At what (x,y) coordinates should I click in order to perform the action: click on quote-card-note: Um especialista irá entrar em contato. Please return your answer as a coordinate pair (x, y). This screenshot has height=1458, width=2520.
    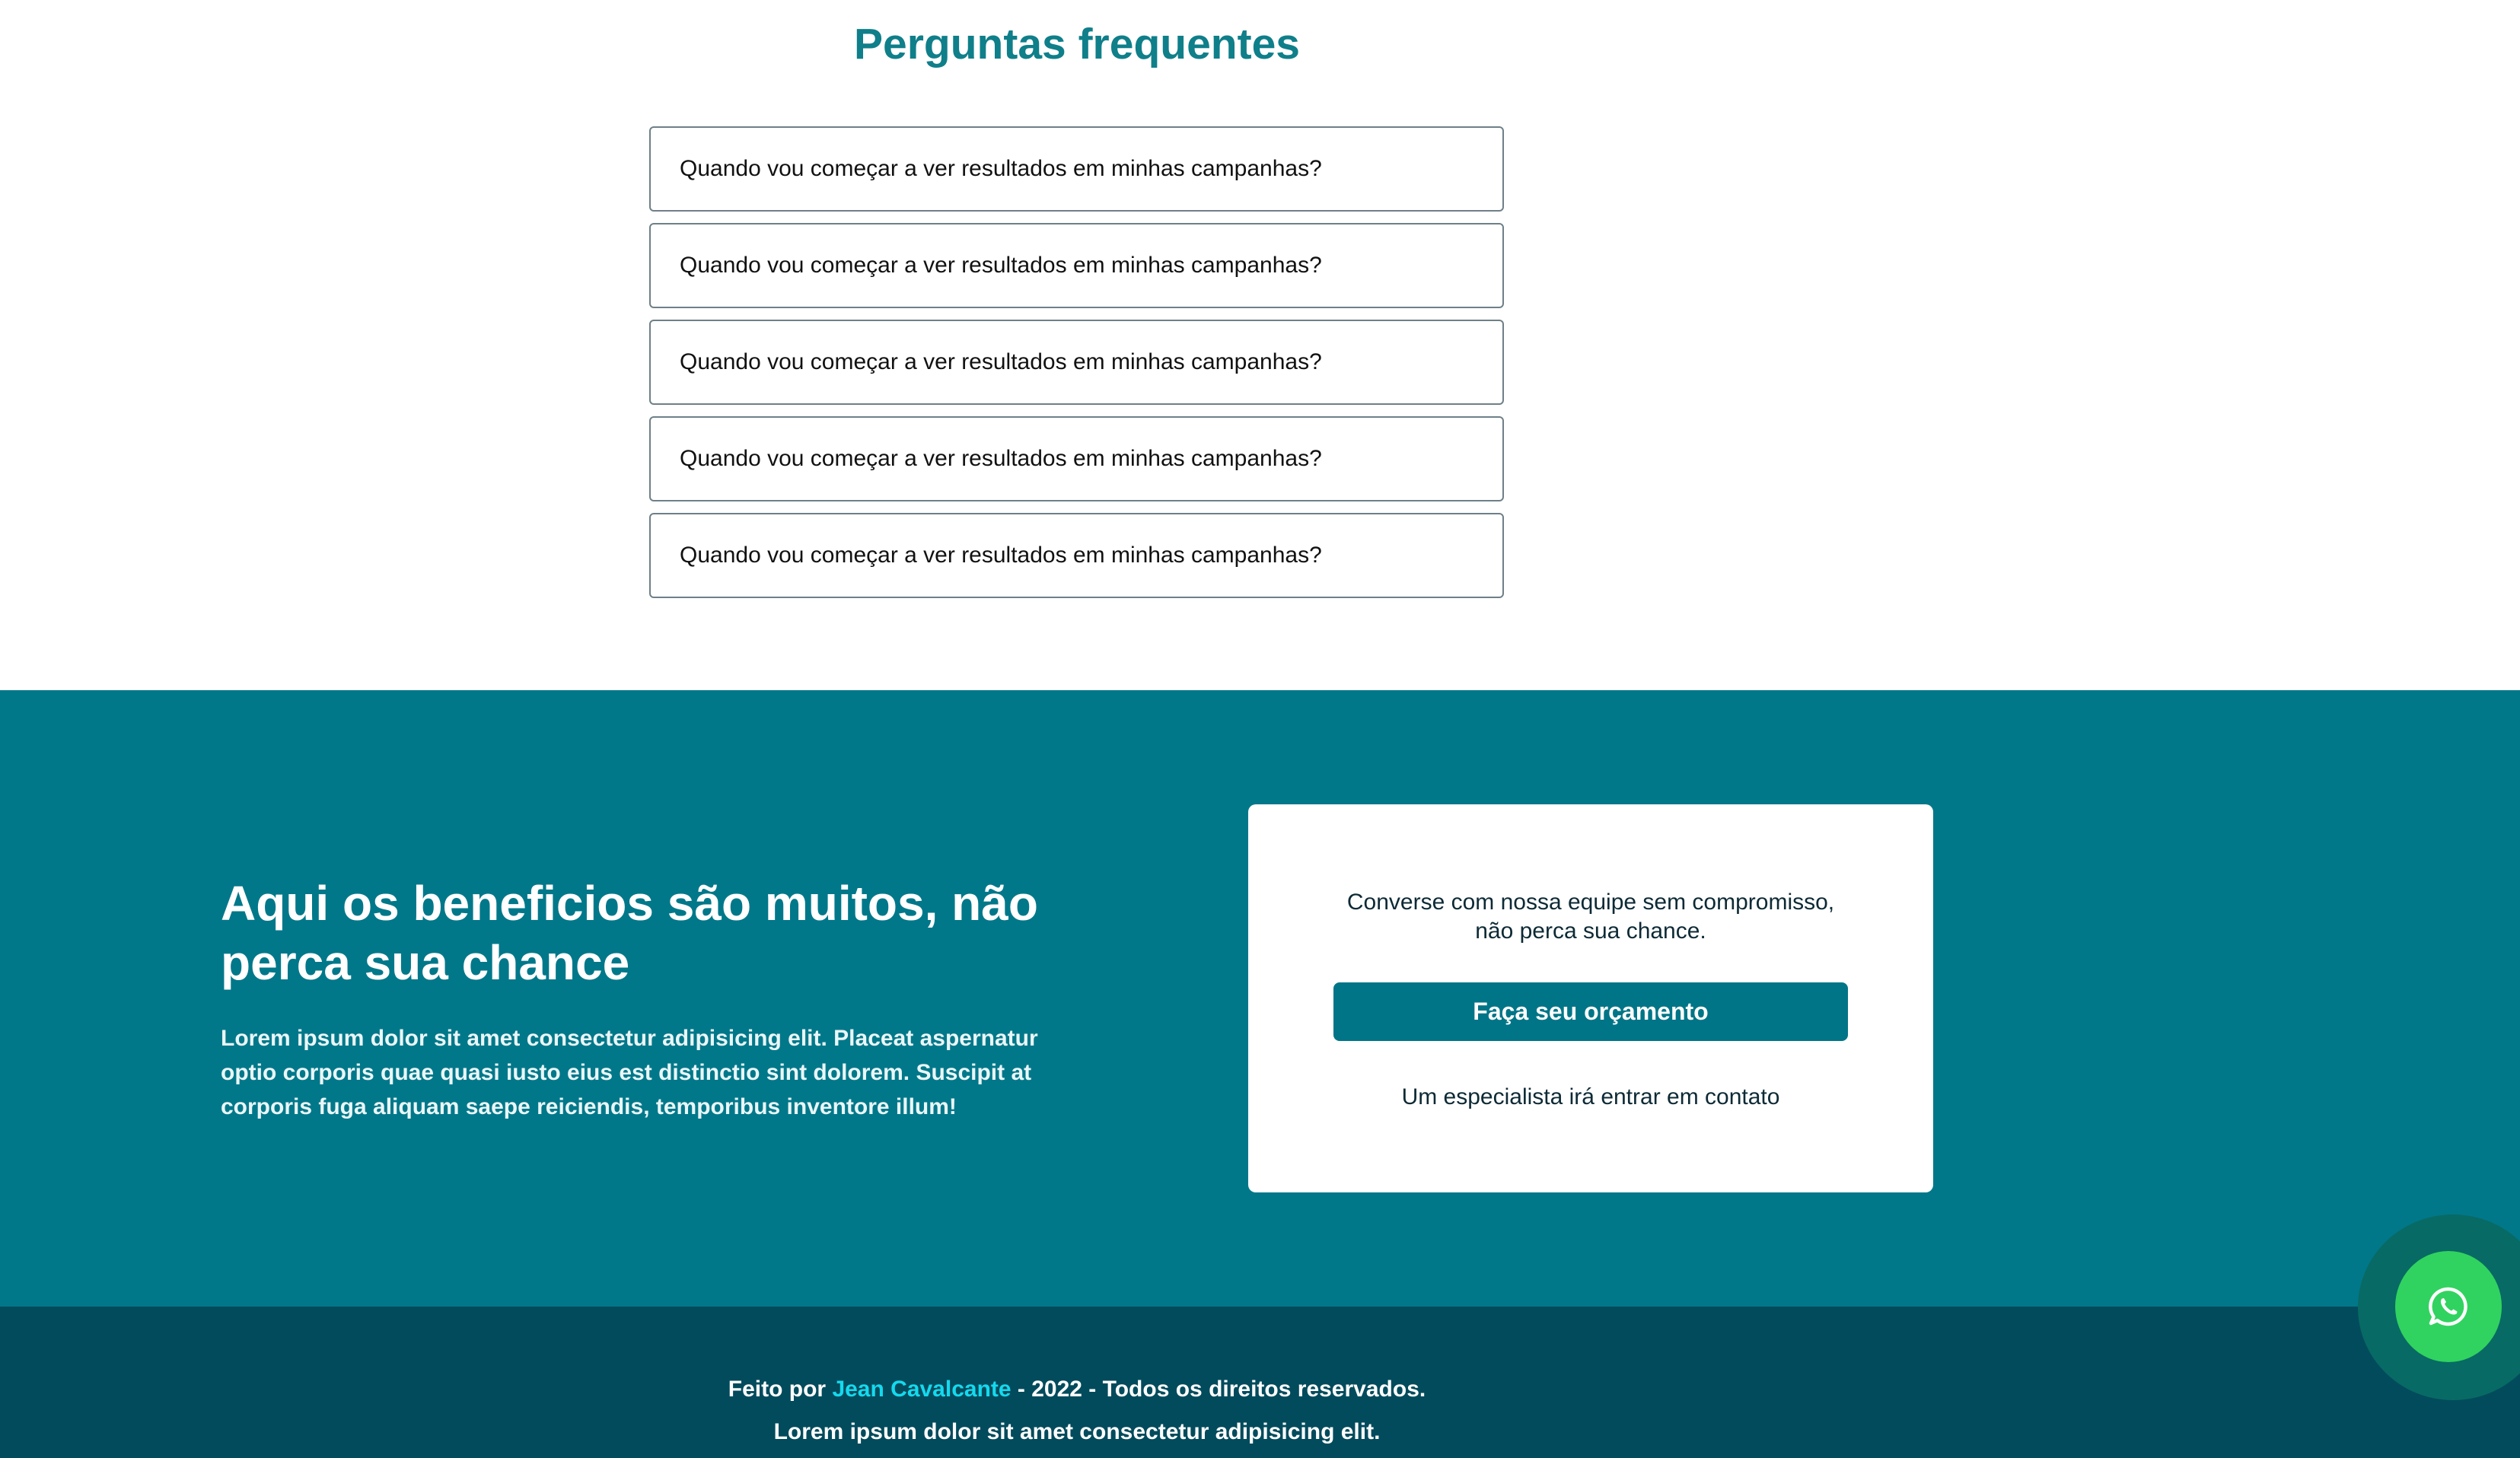
    Looking at the image, I should click on (1590, 1097).